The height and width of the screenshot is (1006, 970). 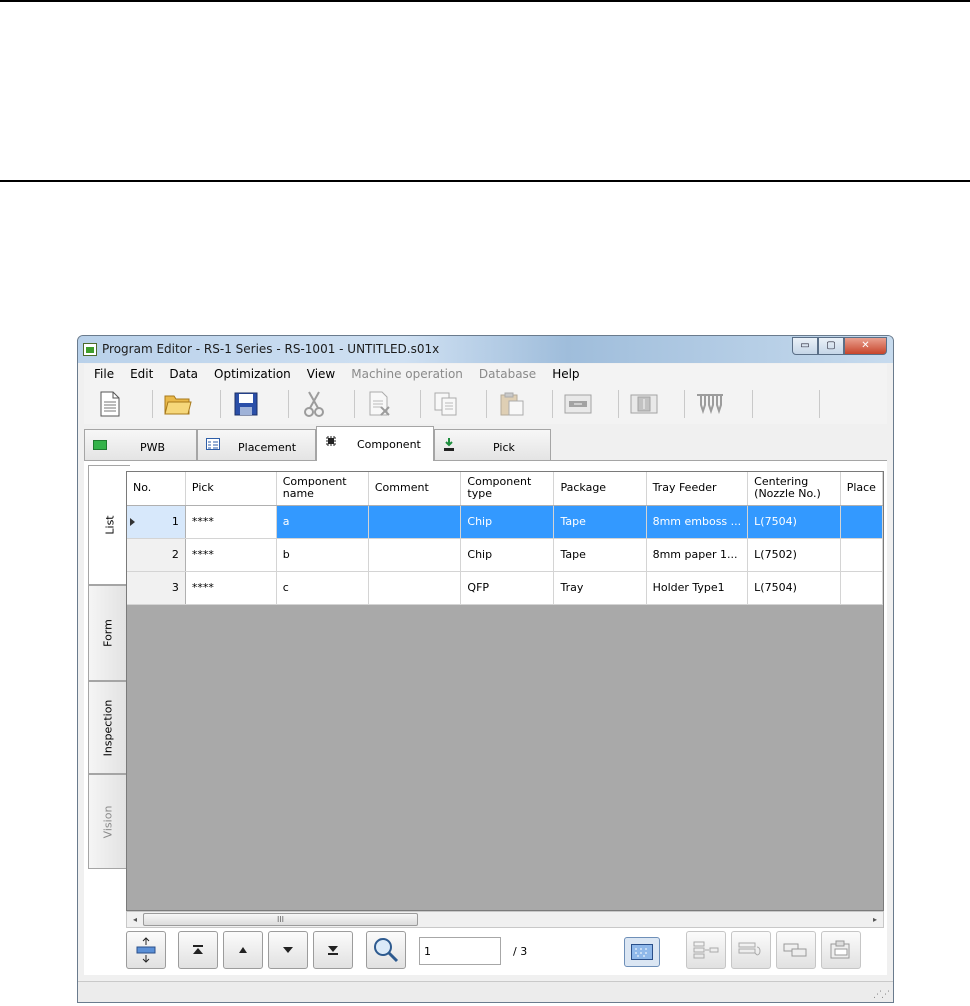 I want to click on minimize-button: ▭, so click(x=805, y=346).